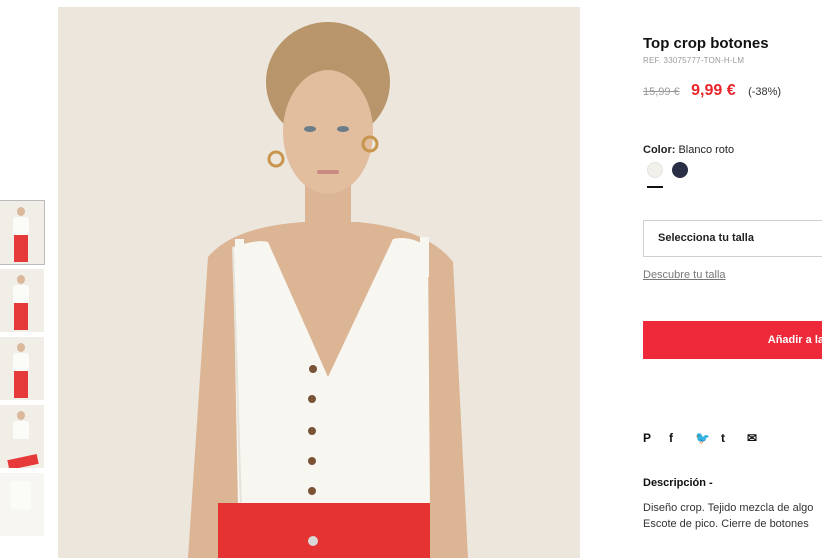  I want to click on description-line-2: Escote de pico. Cierre de botones, so click(726, 524).